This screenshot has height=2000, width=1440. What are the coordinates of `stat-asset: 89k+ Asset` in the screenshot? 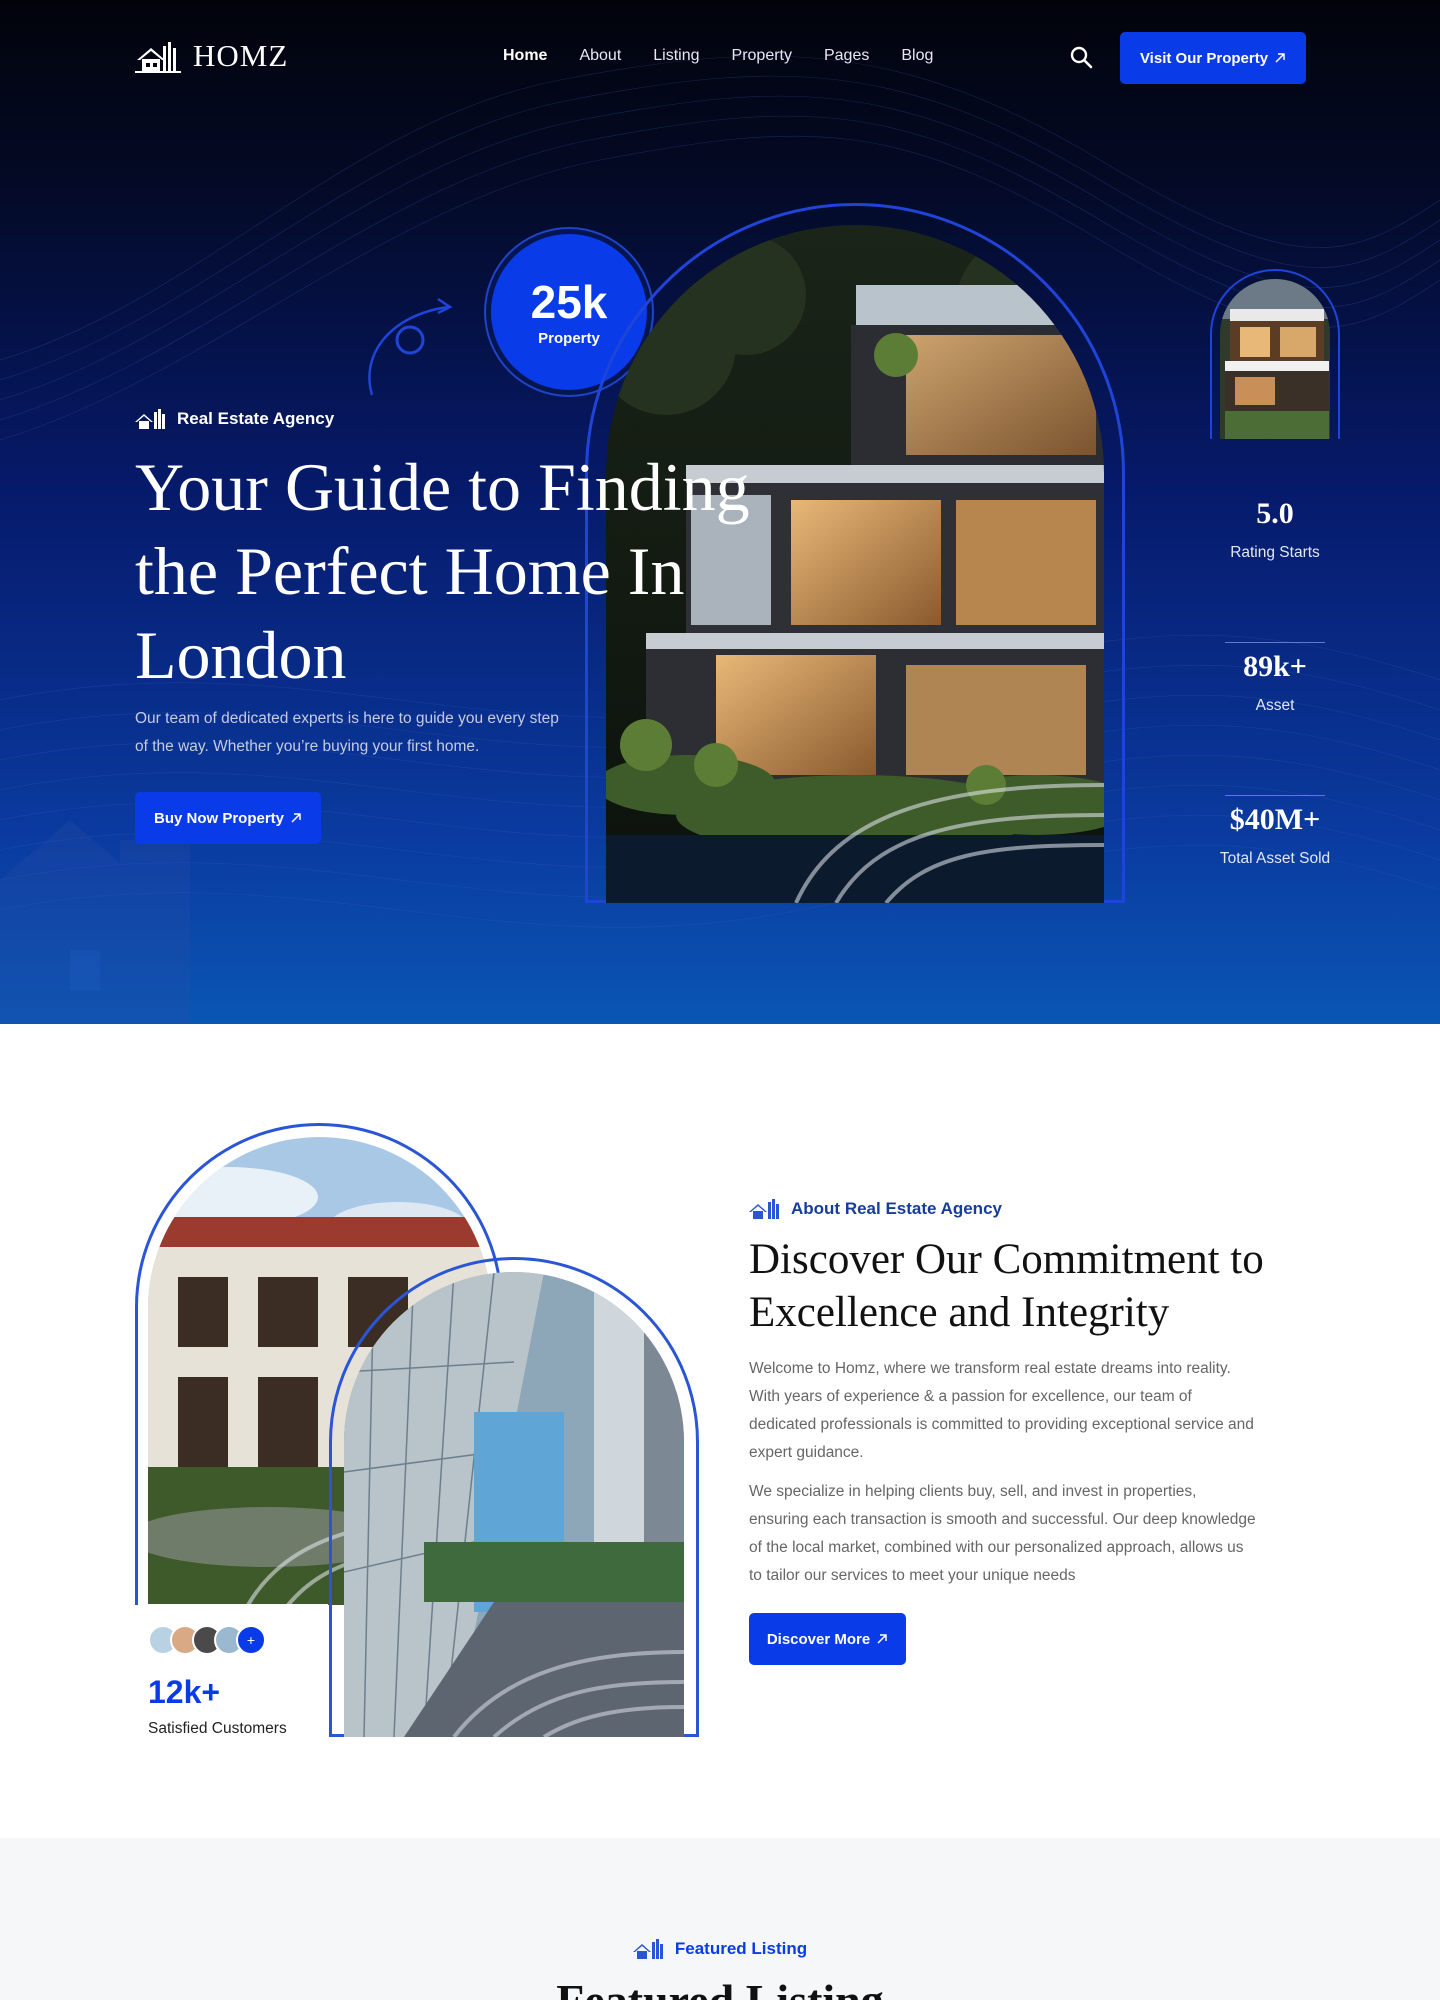 It's located at (1275, 722).